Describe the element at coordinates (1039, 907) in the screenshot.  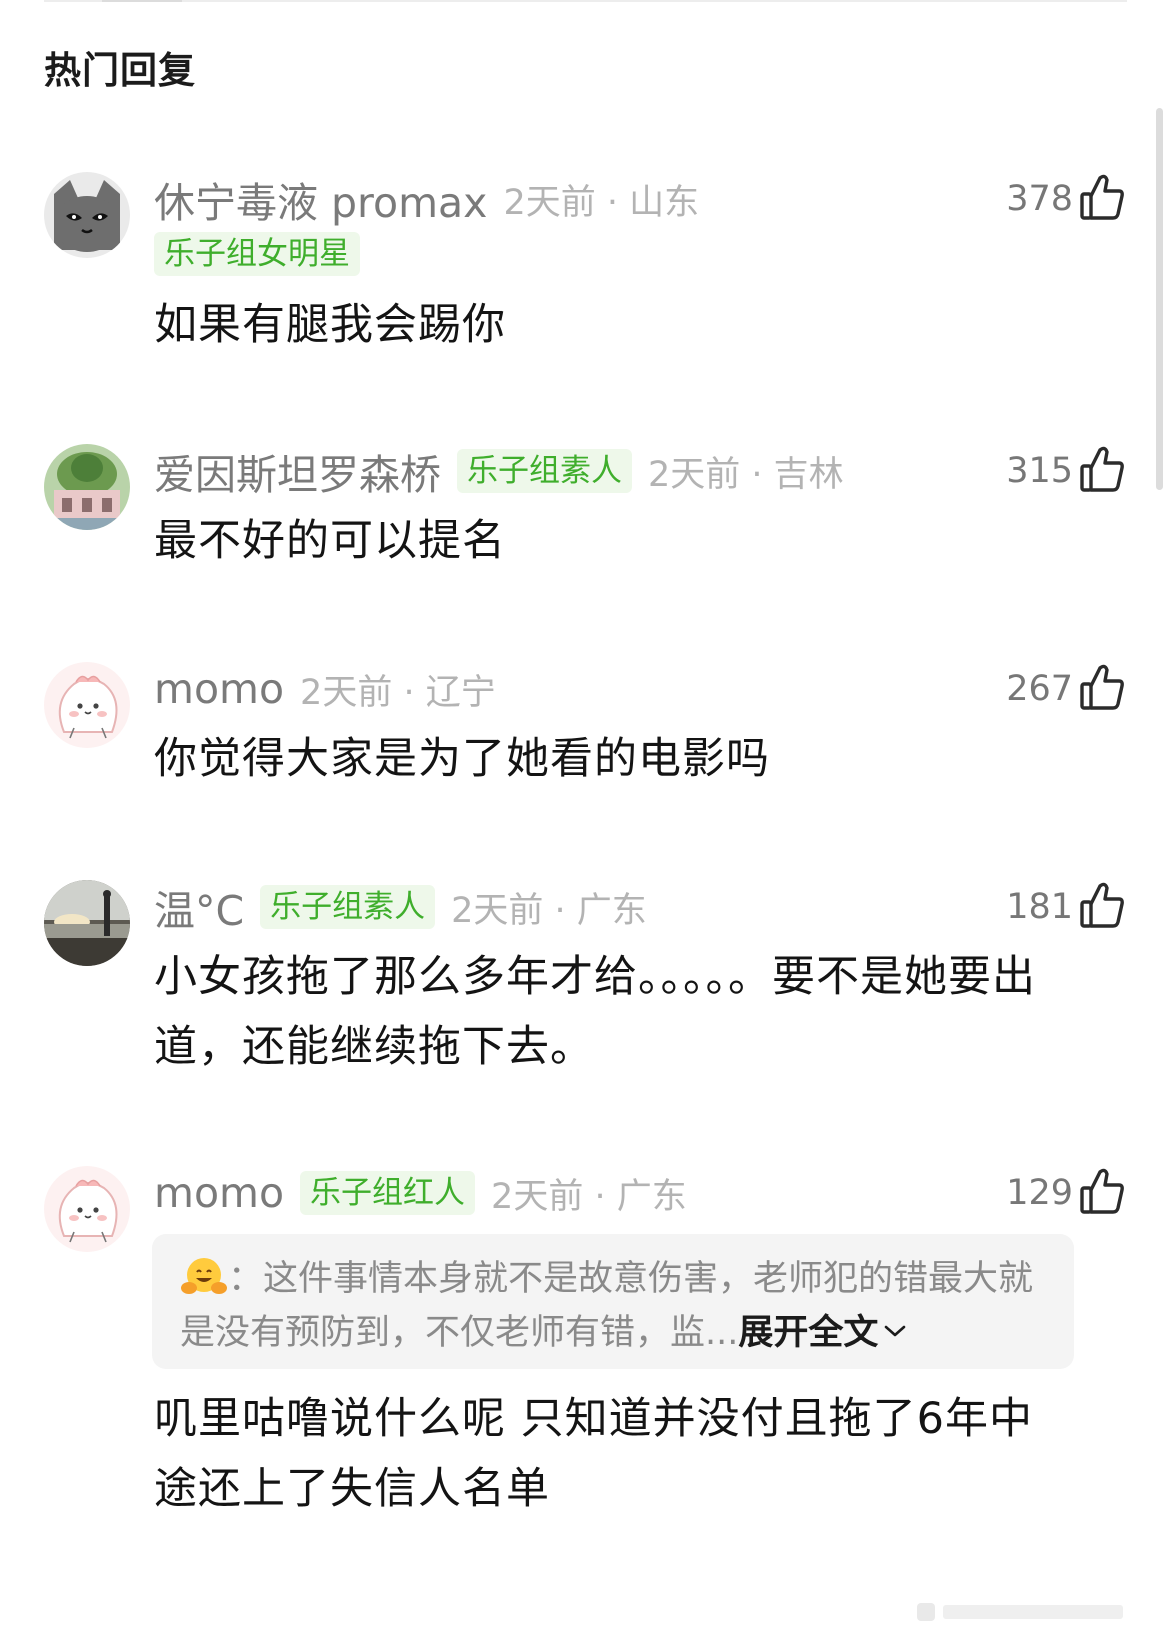
I see `like-count: 181` at that location.